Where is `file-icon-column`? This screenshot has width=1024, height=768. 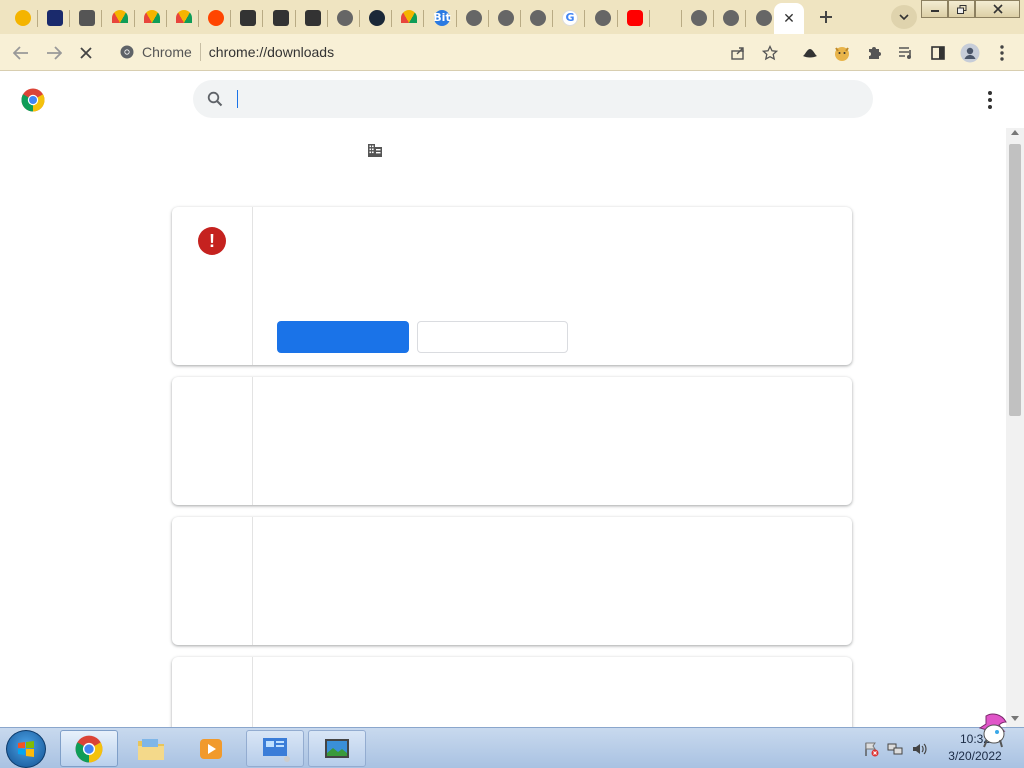
file-icon-column is located at coordinates (212, 692).